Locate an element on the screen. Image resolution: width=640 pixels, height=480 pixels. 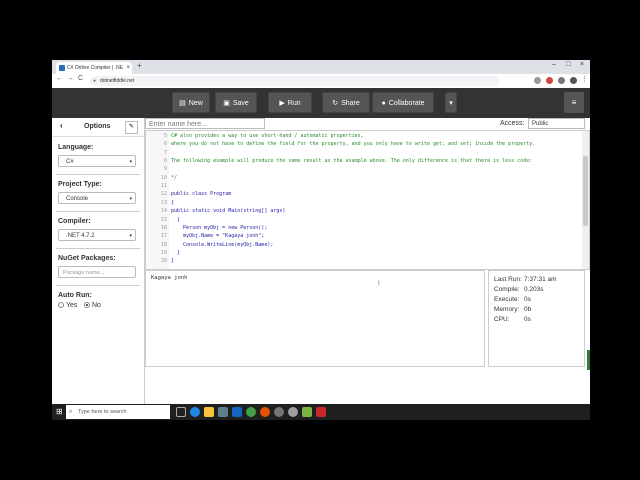
share-label: Share is located at coordinates (350, 103).